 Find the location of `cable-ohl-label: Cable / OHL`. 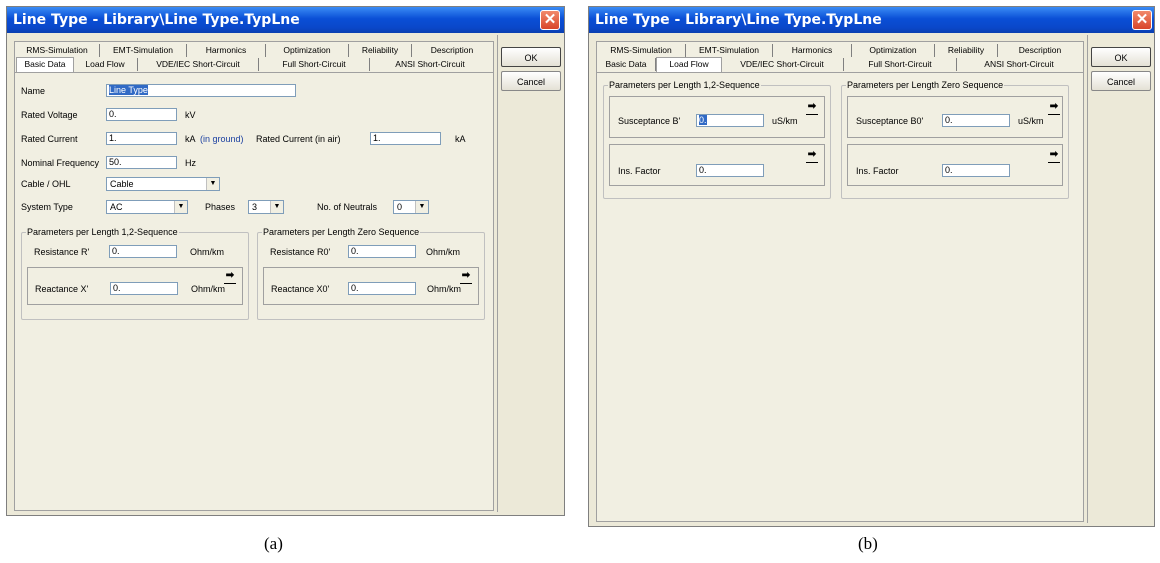

cable-ohl-label: Cable / OHL is located at coordinates (46, 184).